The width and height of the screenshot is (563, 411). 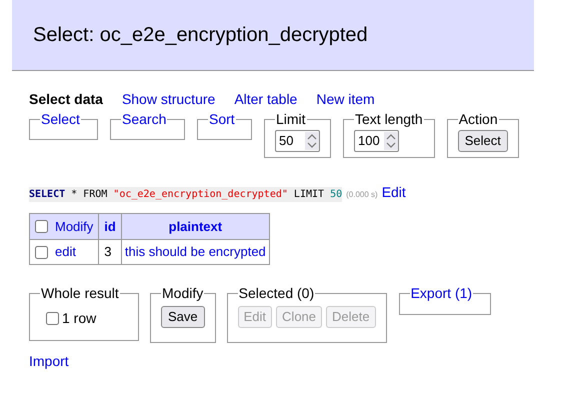 What do you see at coordinates (79, 318) in the screenshot?
I see `checkbox-label: 1 row` at bounding box center [79, 318].